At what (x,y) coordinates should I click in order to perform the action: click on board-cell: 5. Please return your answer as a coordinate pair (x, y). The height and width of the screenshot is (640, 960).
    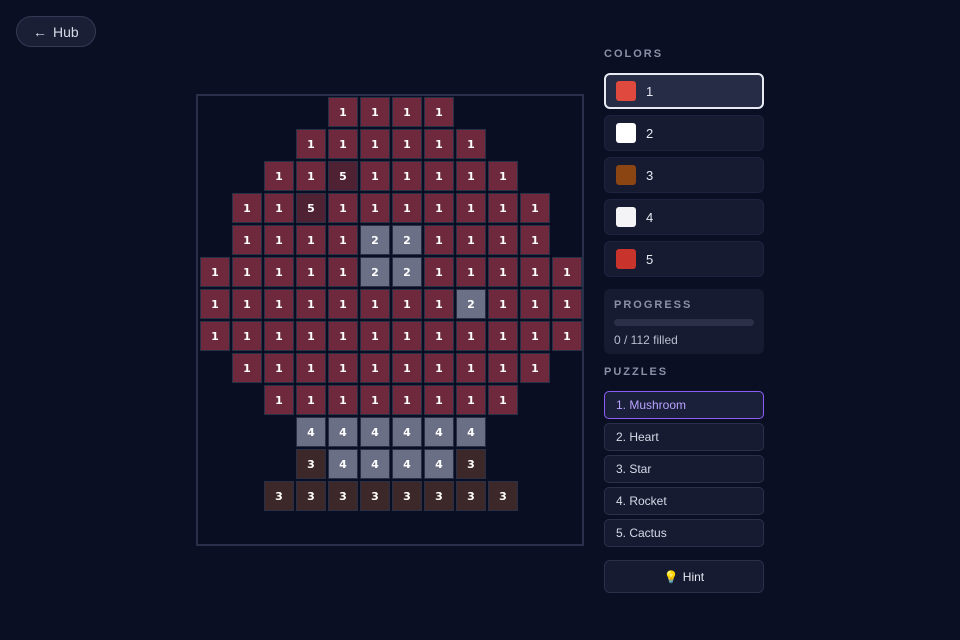
    Looking at the image, I should click on (343, 176).